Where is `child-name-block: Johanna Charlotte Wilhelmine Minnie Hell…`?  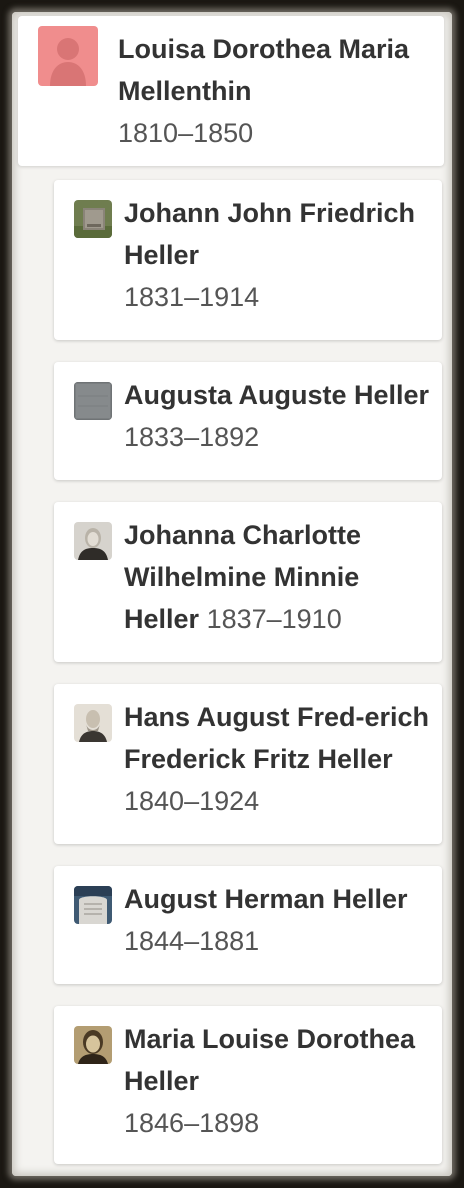
child-name-block: Johanna Charlotte Wilhelmine Minnie Hell… is located at coordinates (279, 577).